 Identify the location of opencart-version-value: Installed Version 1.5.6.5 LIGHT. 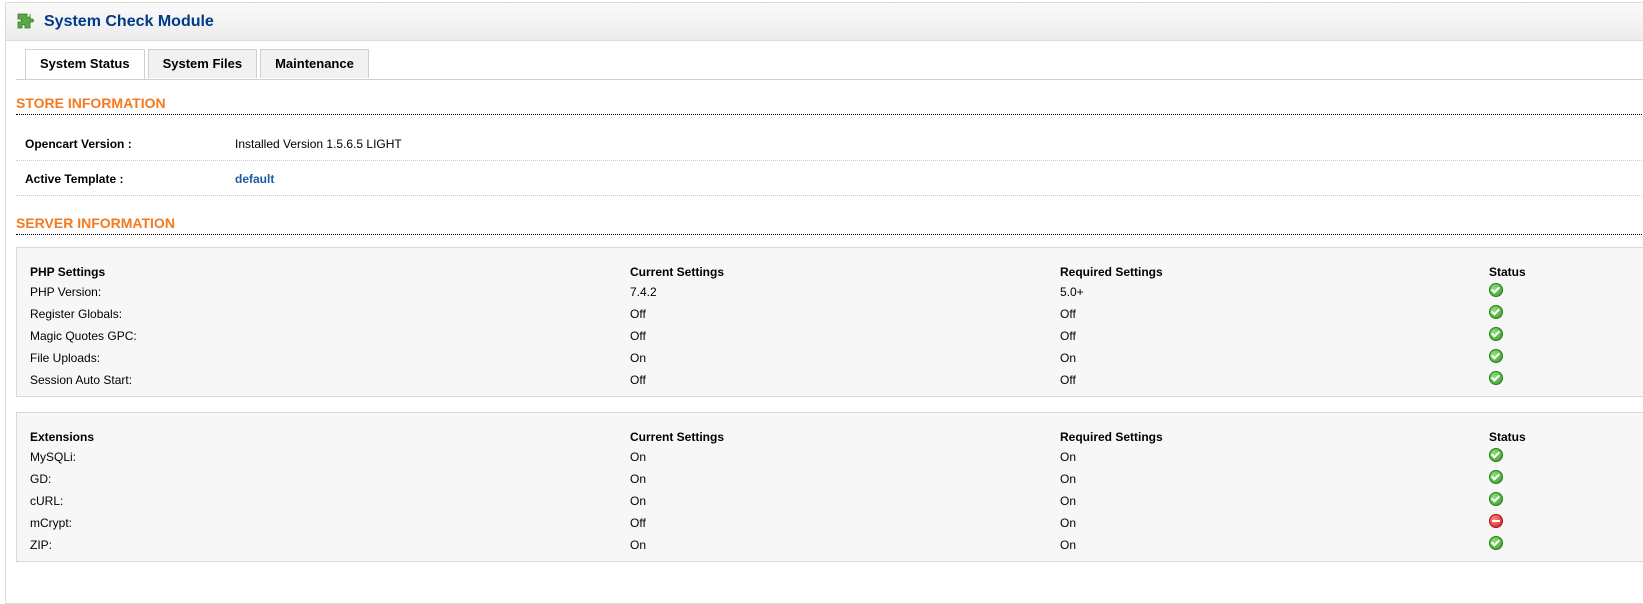
(318, 144).